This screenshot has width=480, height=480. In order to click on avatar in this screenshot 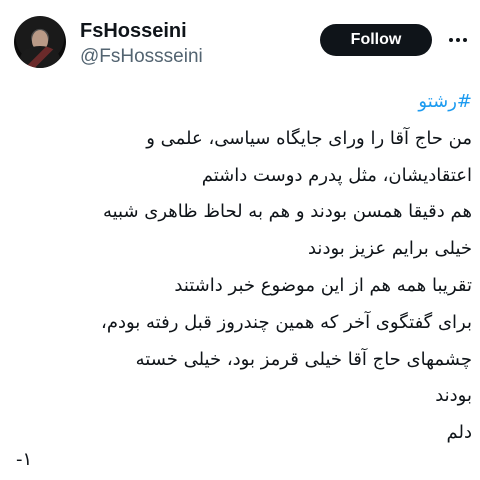, I will do `click(40, 42)`.